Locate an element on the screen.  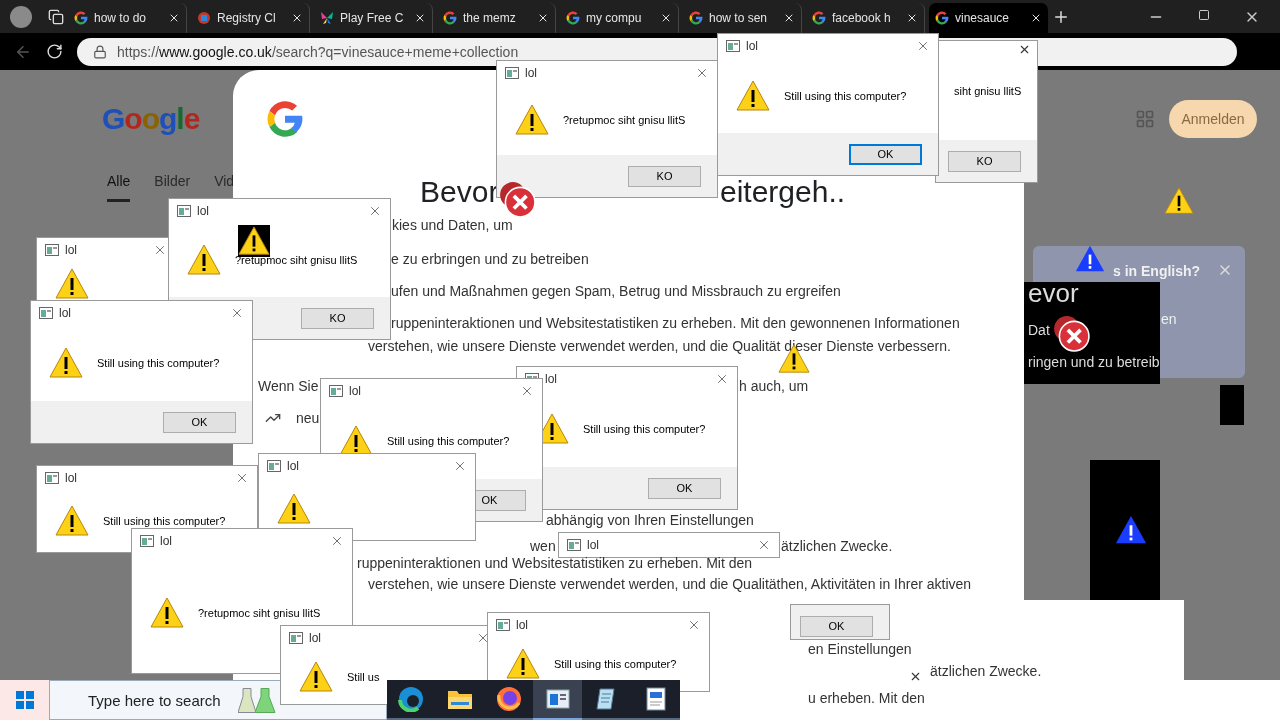
page-text: ätzlichen Zwecke. is located at coordinates (986, 671).